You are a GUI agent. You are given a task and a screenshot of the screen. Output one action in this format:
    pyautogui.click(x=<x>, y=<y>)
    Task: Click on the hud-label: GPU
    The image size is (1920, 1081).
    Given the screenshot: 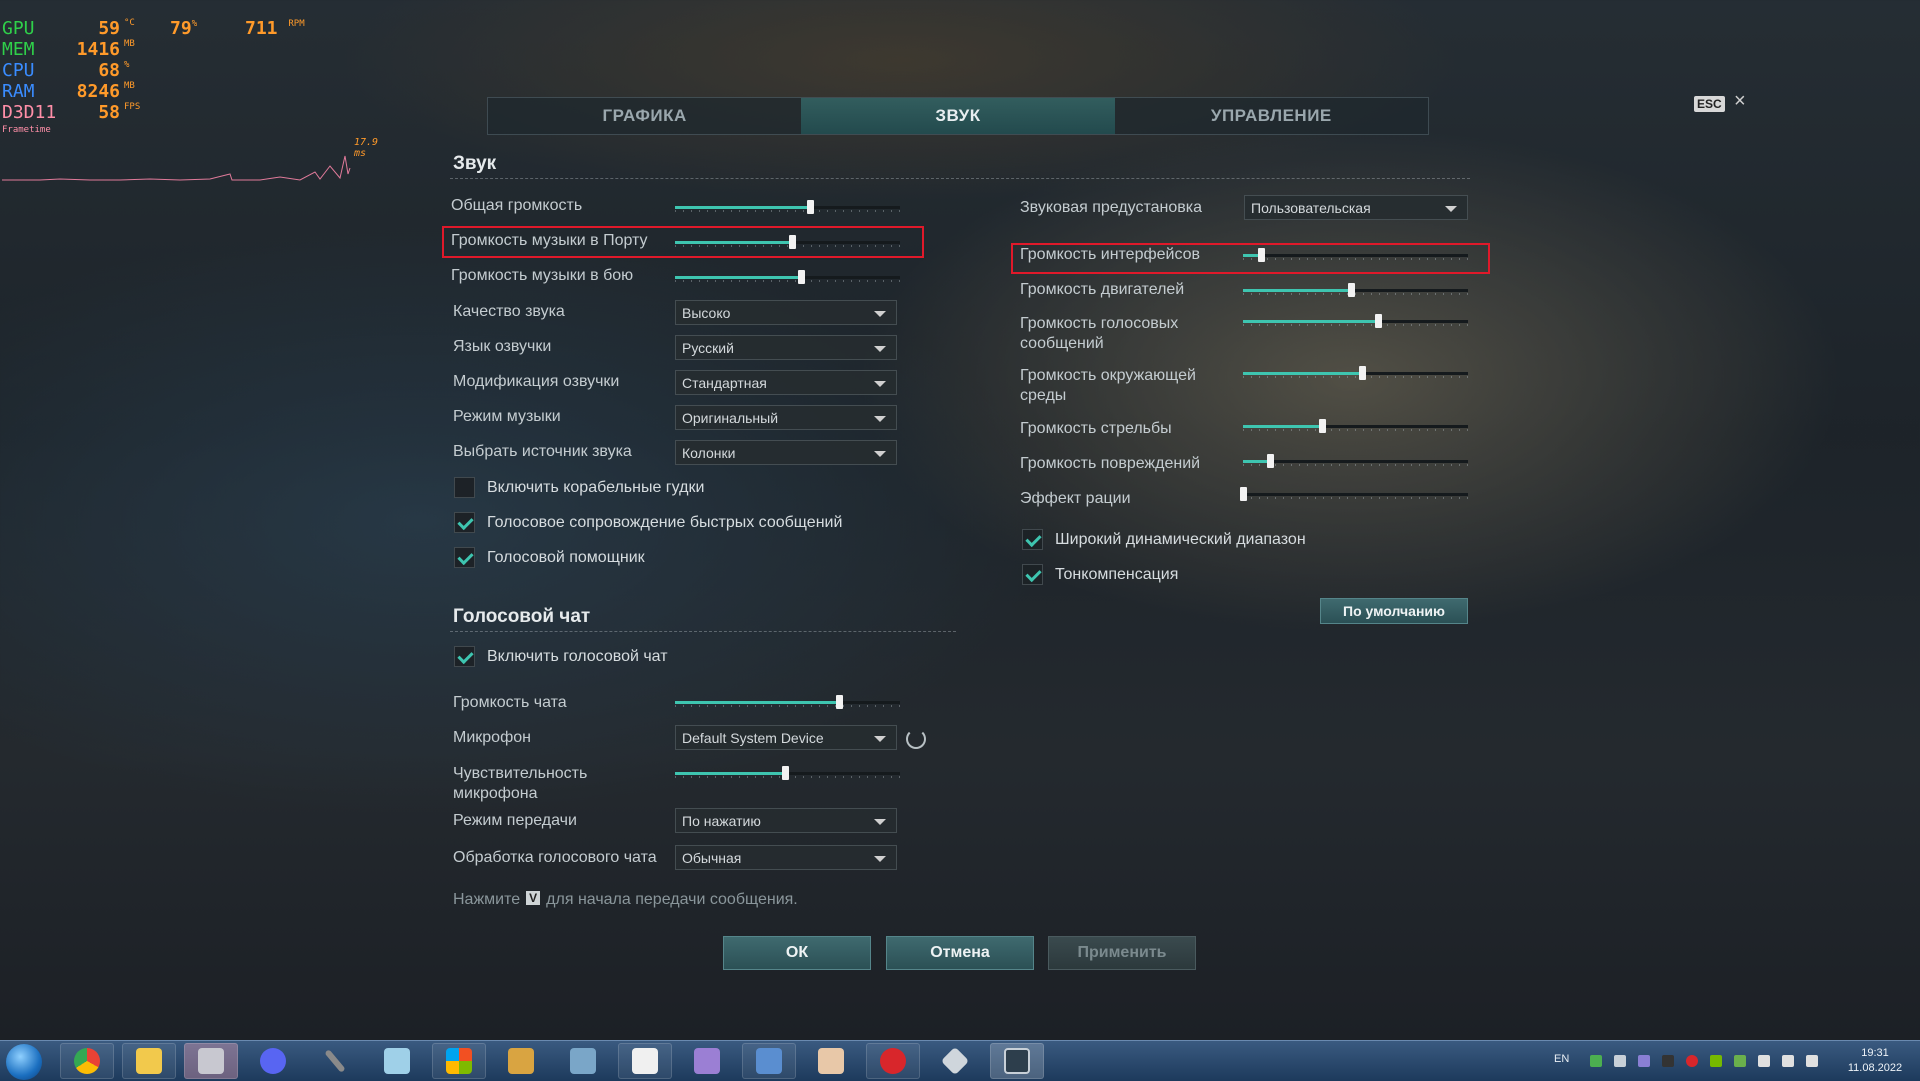 What is the action you would take?
    pyautogui.click(x=18, y=28)
    